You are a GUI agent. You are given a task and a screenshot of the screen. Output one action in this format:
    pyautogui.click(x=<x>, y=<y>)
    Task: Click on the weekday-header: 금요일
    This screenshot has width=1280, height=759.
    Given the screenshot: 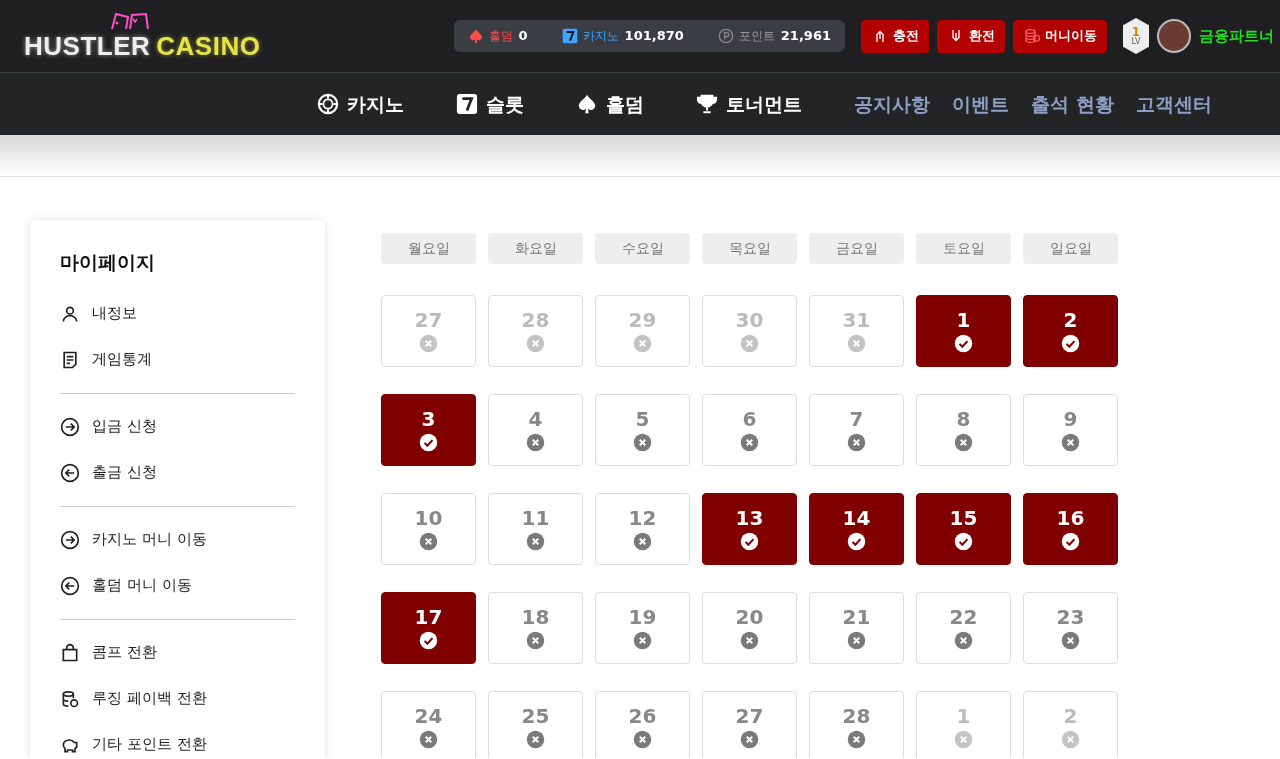 What is the action you would take?
    pyautogui.click(x=856, y=248)
    